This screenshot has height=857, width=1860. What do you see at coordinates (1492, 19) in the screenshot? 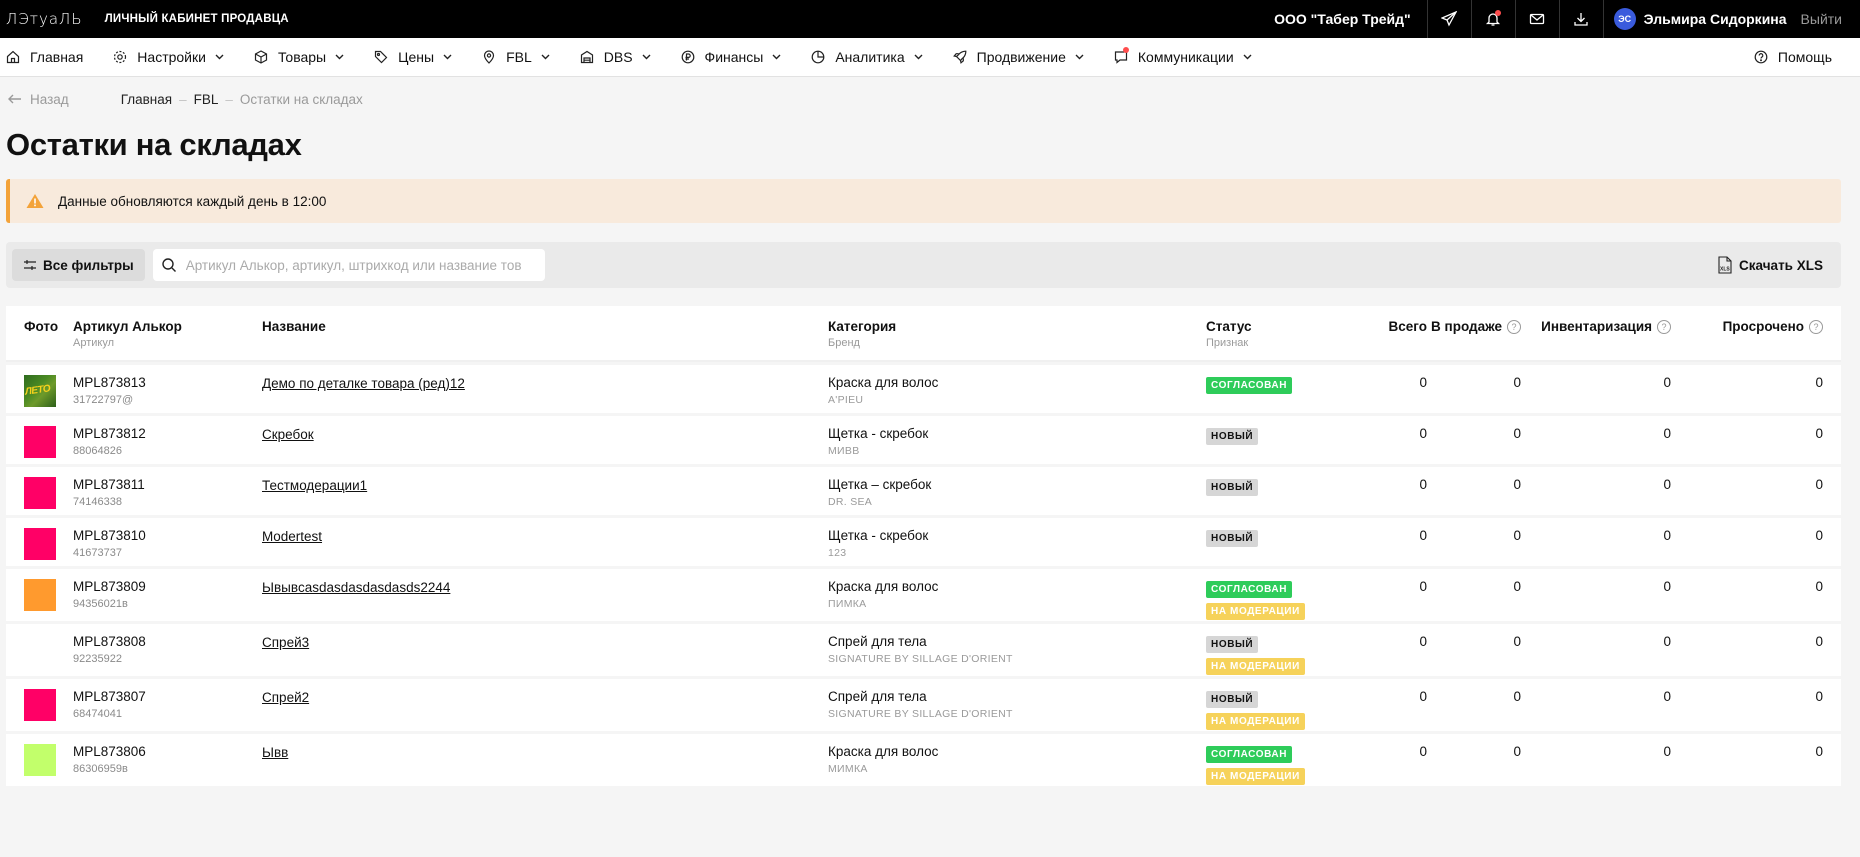
I see `notifications-button` at bounding box center [1492, 19].